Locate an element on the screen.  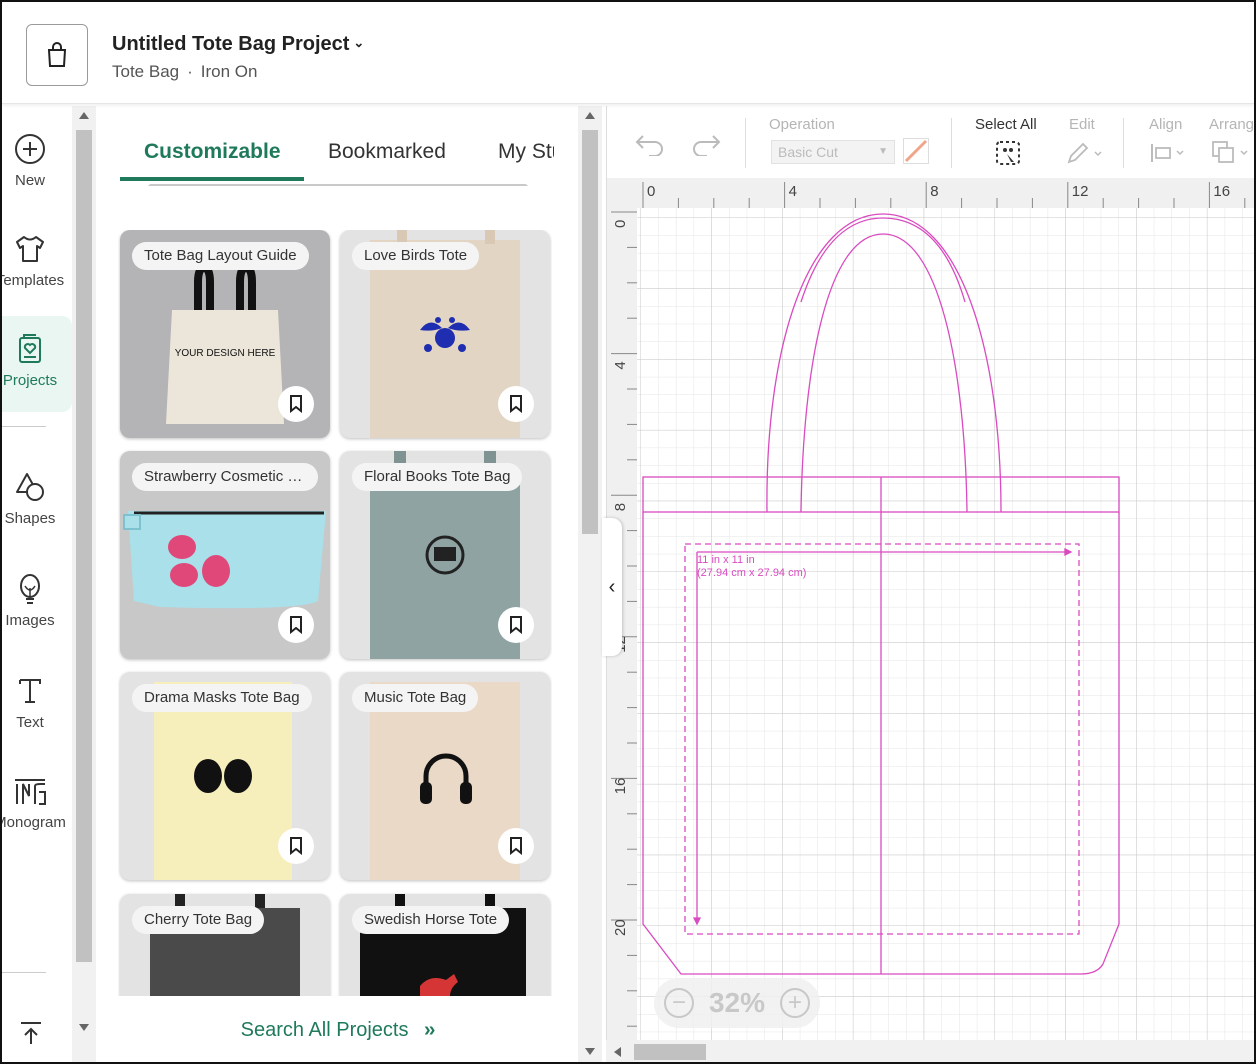
tab-bookmarked: Bookmarked is located at coordinates (387, 152).